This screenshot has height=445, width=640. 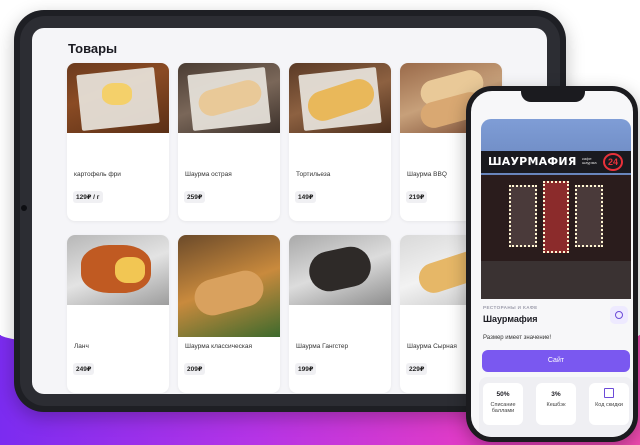 What do you see at coordinates (556, 394) in the screenshot?
I see `stat-value: 3%` at bounding box center [556, 394].